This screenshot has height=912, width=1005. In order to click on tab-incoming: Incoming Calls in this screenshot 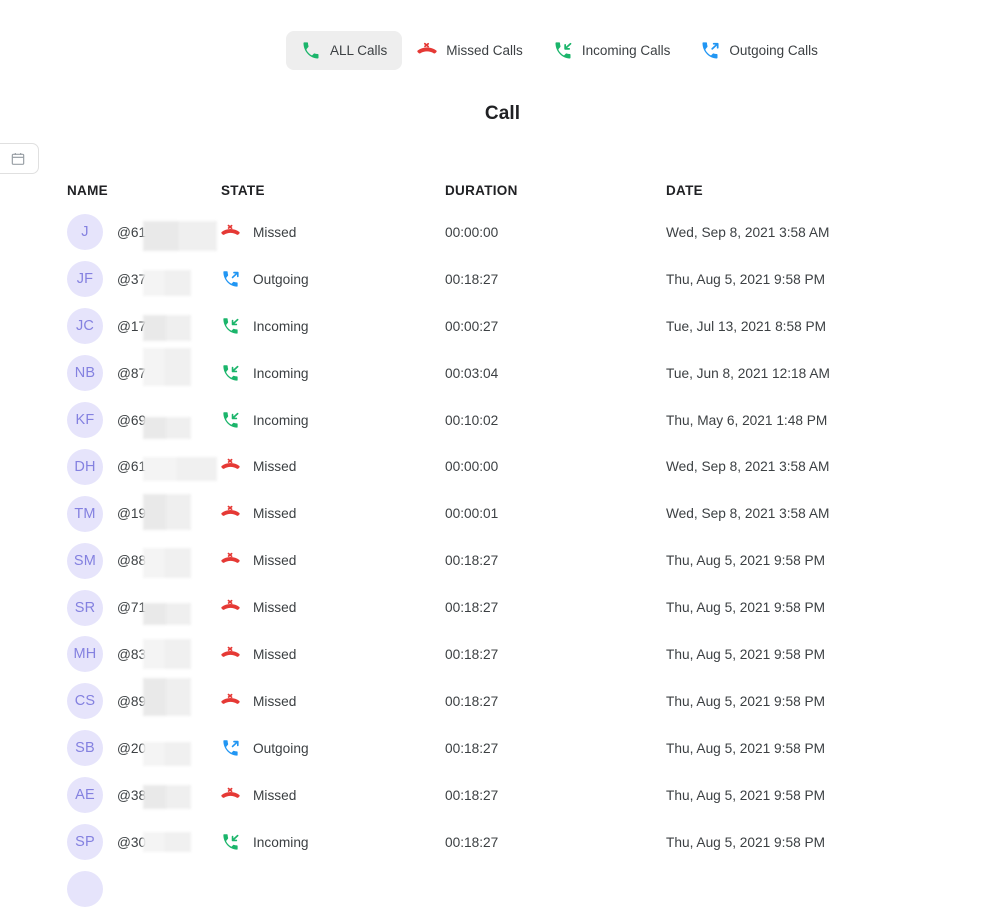, I will do `click(612, 50)`.